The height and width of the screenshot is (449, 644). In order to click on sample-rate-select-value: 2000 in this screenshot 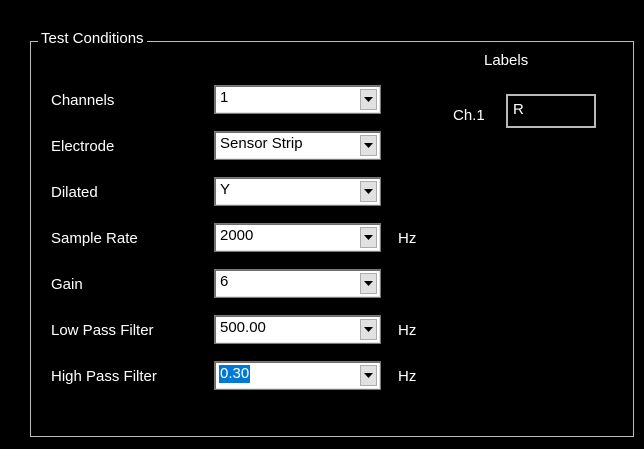, I will do `click(237, 235)`.